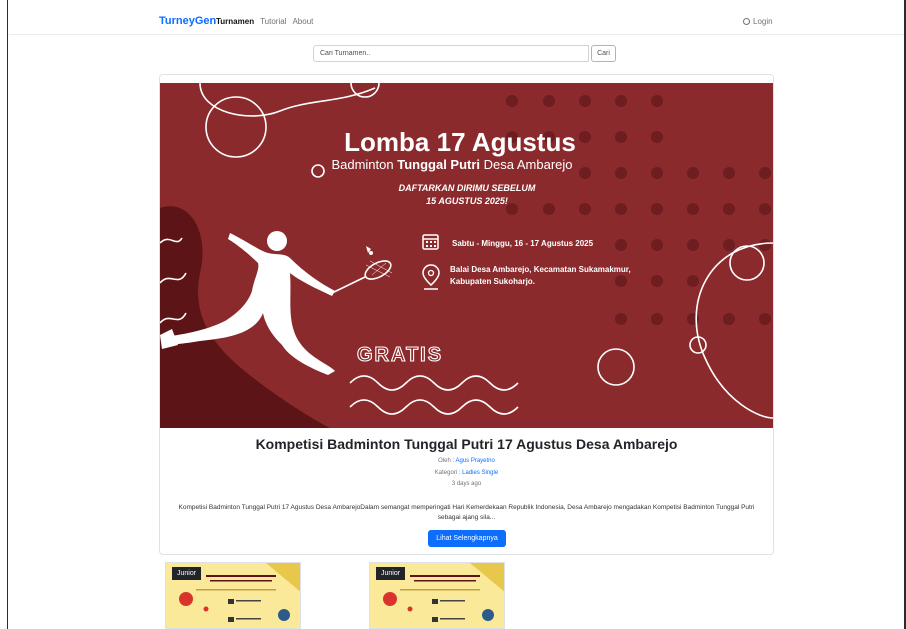 This screenshot has width=906, height=629. Describe the element at coordinates (362, 277) in the screenshot. I see `racket-icon` at that location.